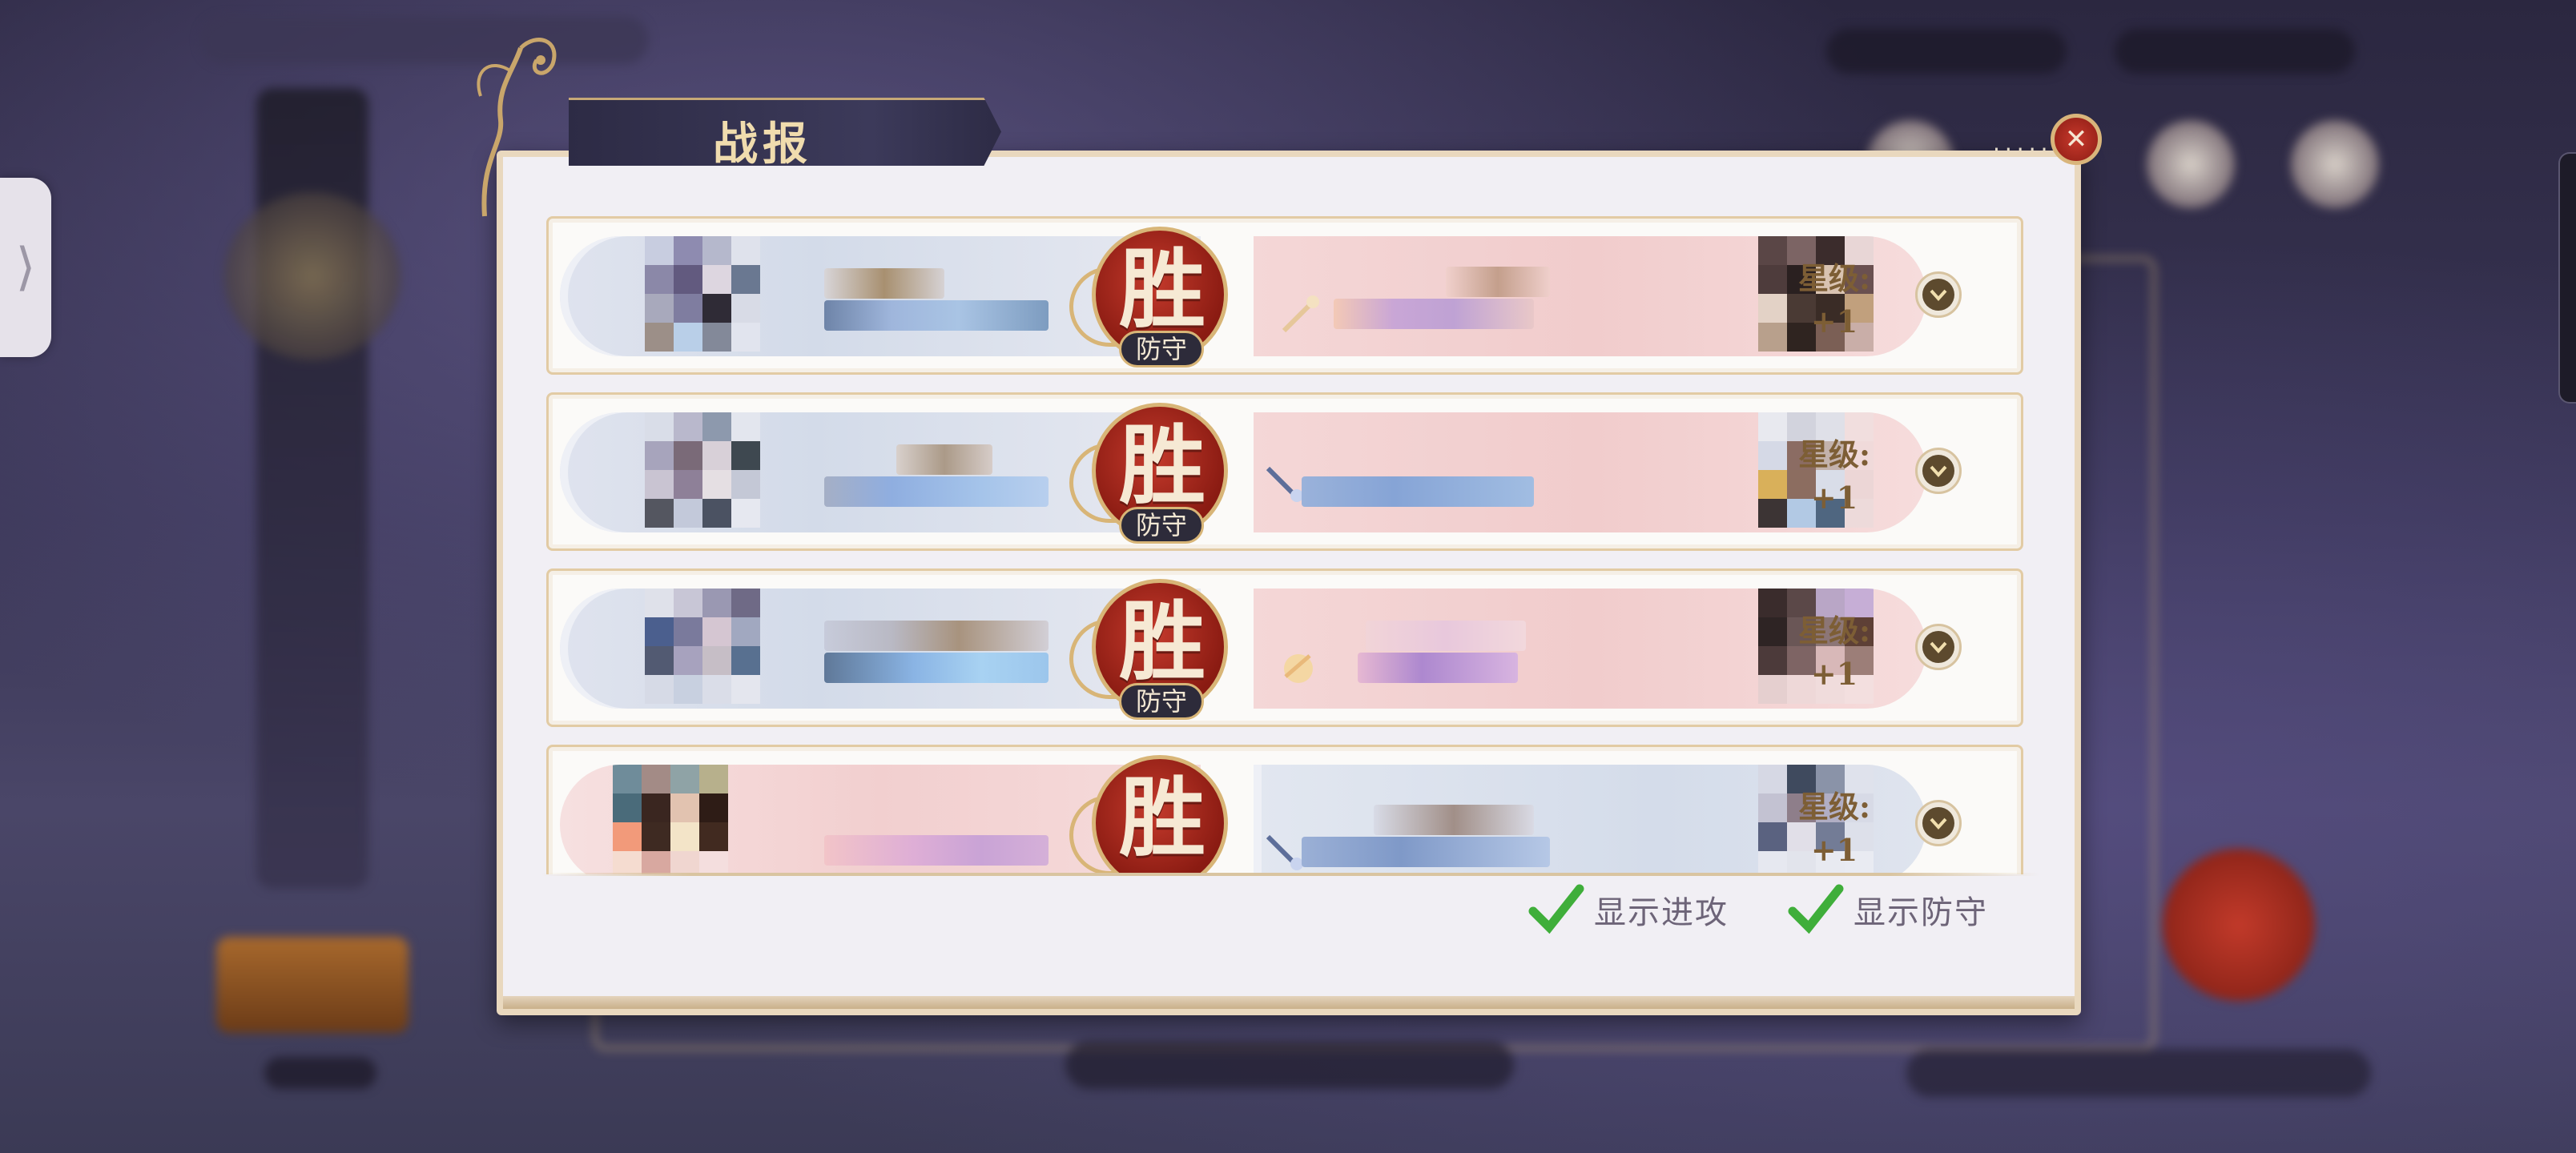  I want to click on show-defense-label: 显示防守, so click(1921, 913).